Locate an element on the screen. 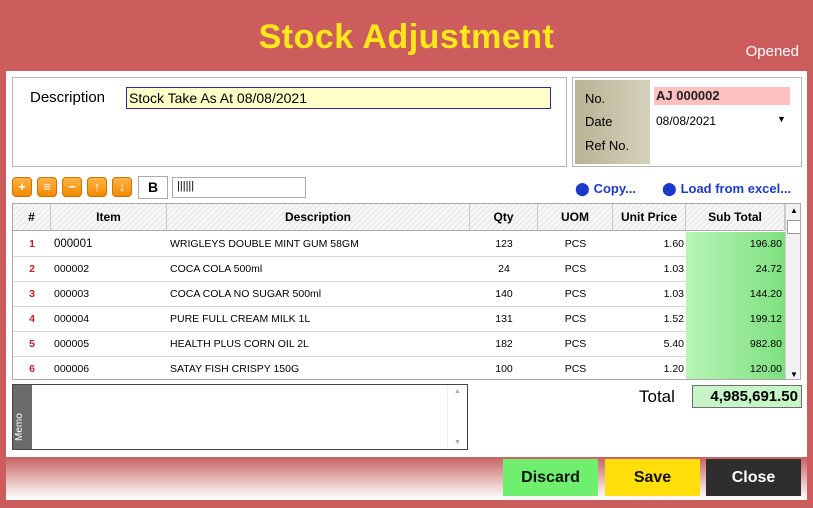  row-number: 2 is located at coordinates (32, 269).